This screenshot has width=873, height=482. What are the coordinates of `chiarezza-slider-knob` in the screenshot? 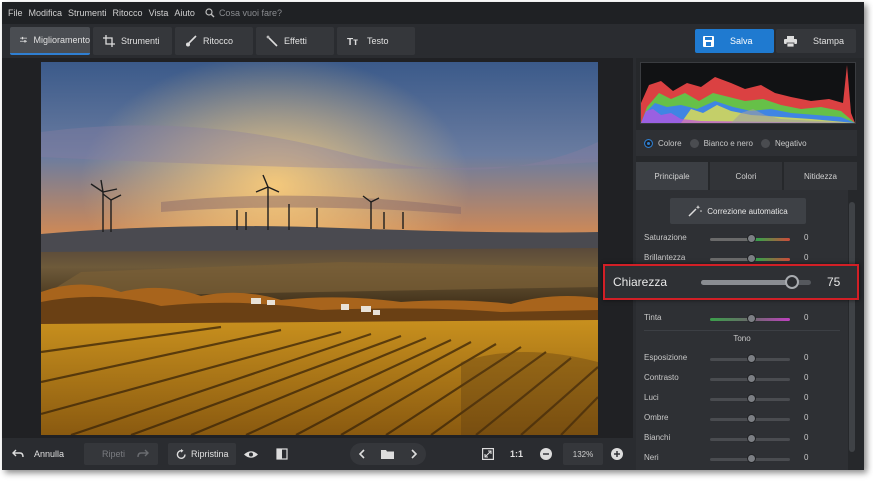 It's located at (792, 282).